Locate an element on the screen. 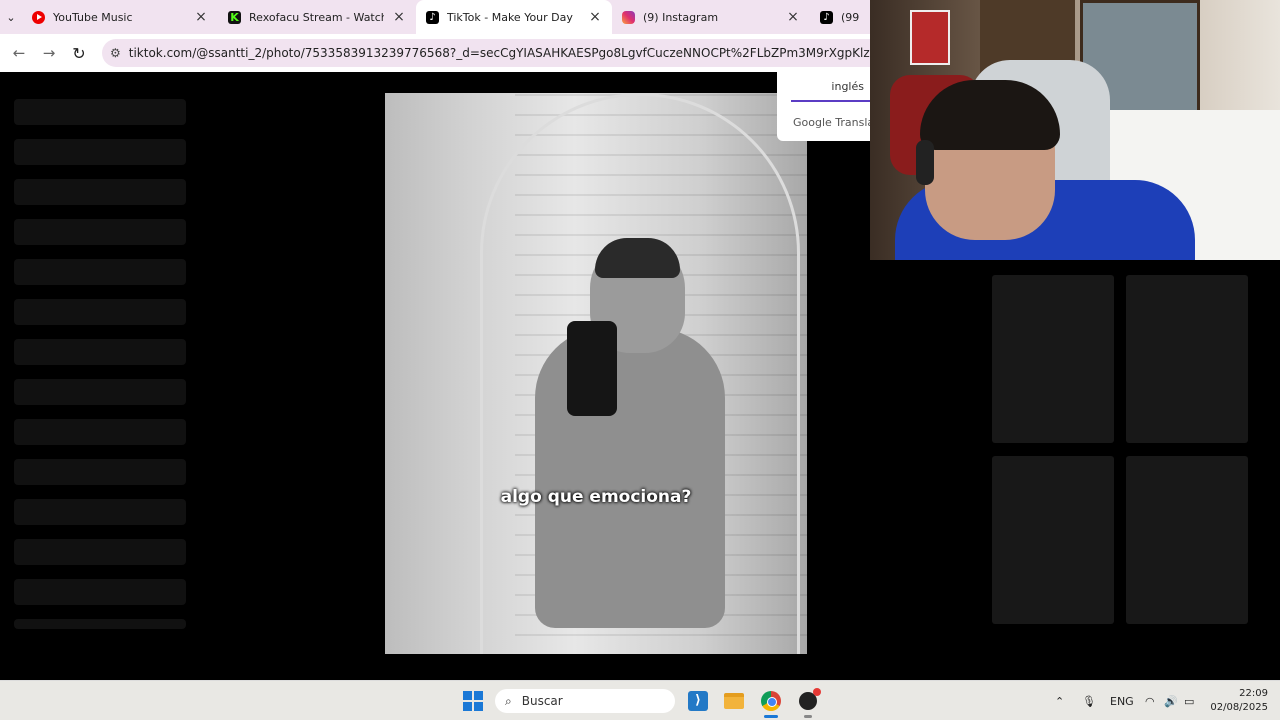  chrome-icon is located at coordinates (771, 701).